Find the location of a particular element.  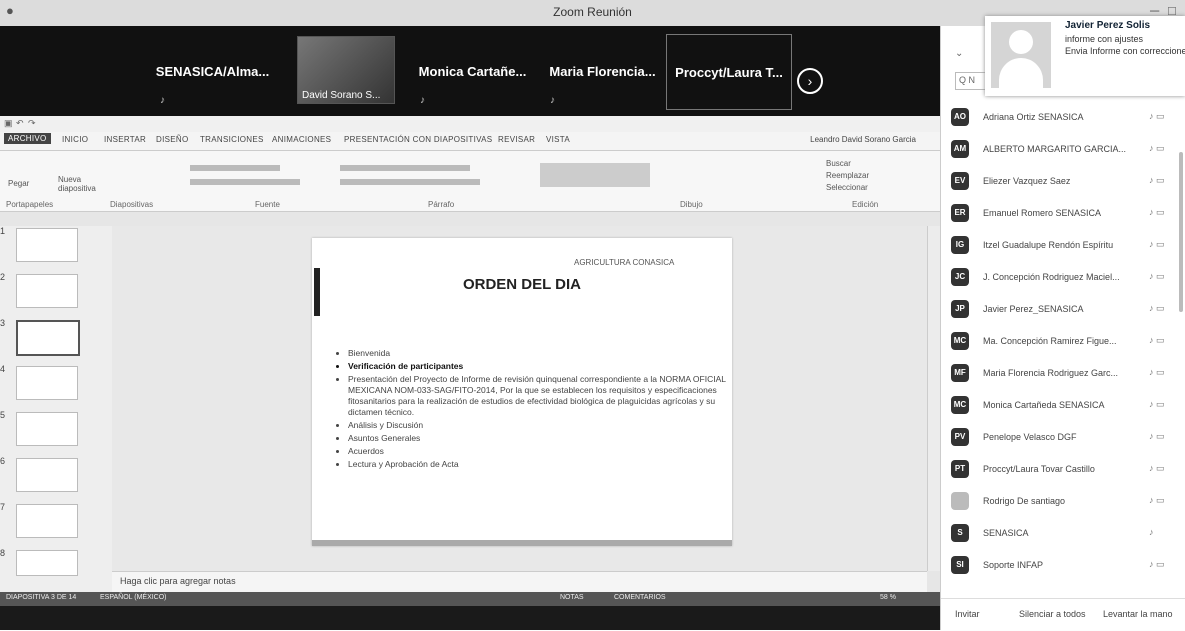

participant-tile: Monica Cartañe... ♪ is located at coordinates (472, 71).